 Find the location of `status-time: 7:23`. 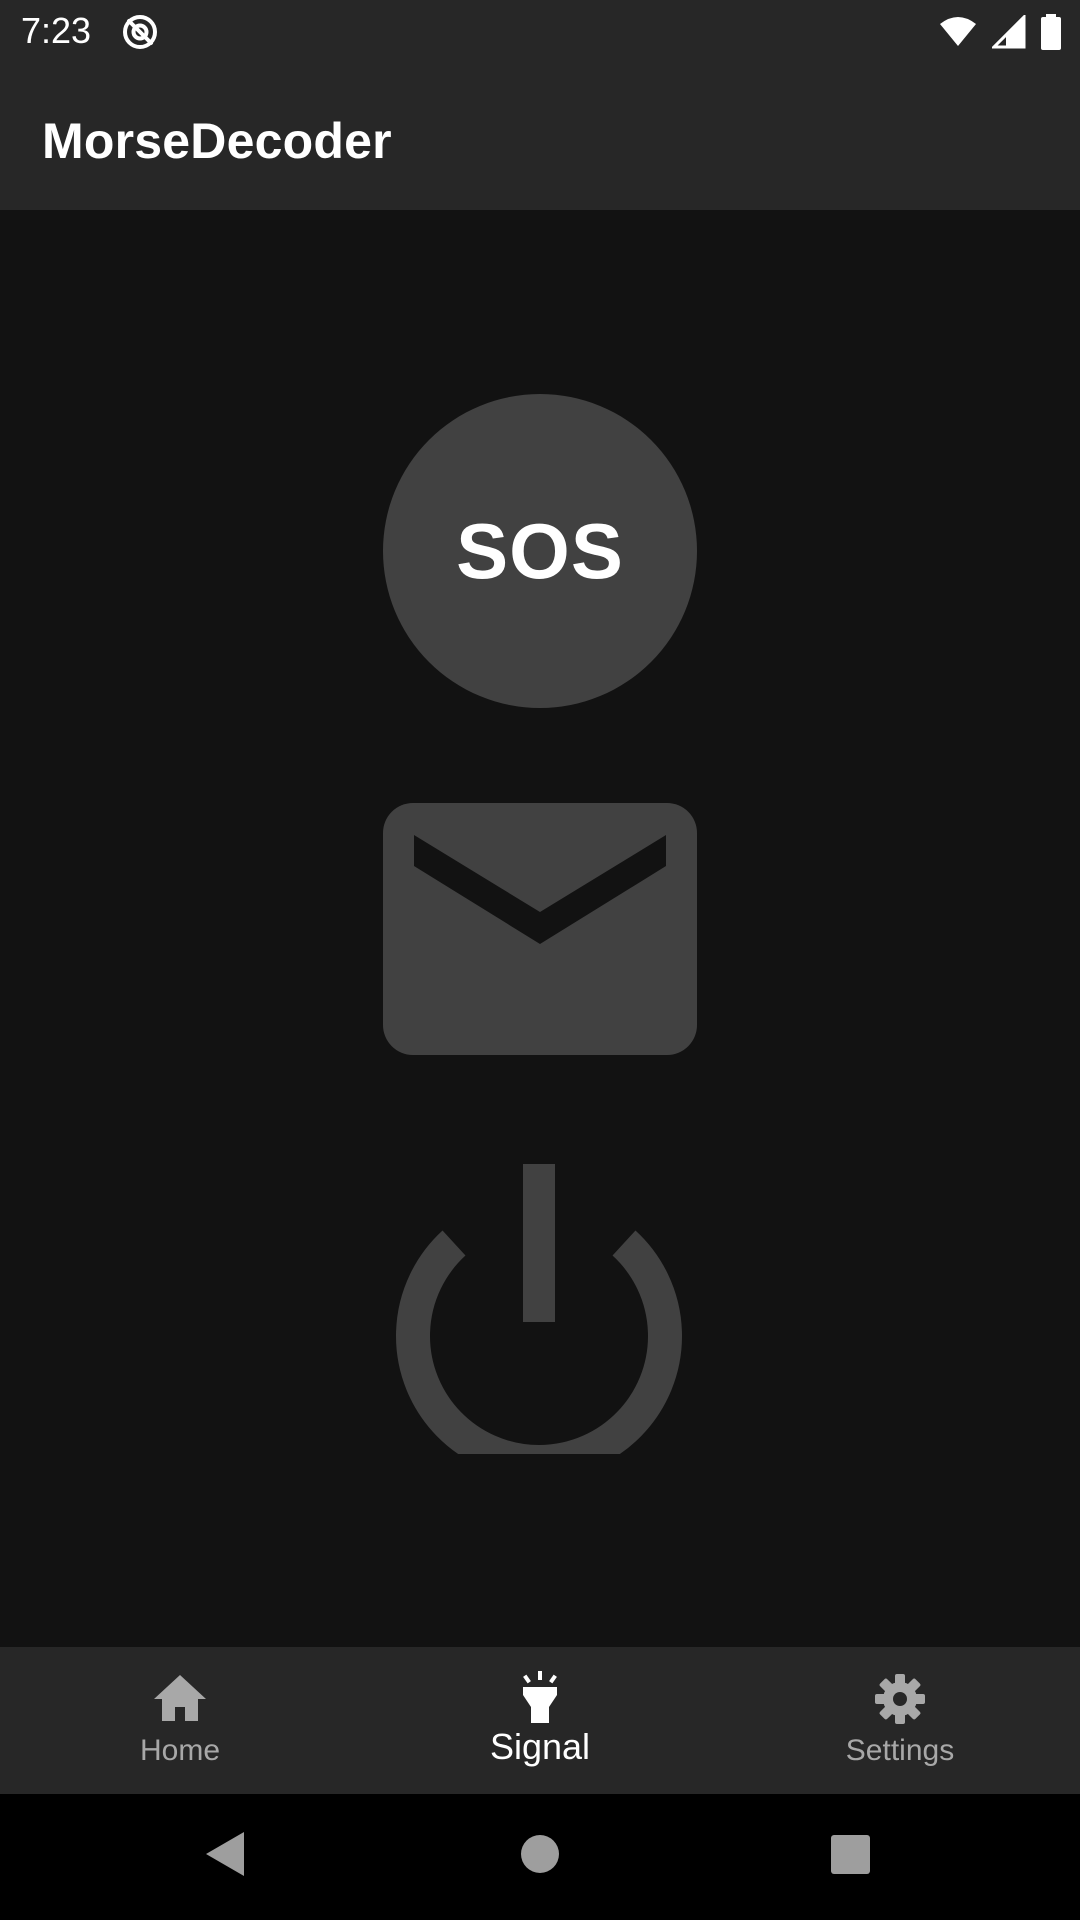

status-time: 7:23 is located at coordinates (56, 30).